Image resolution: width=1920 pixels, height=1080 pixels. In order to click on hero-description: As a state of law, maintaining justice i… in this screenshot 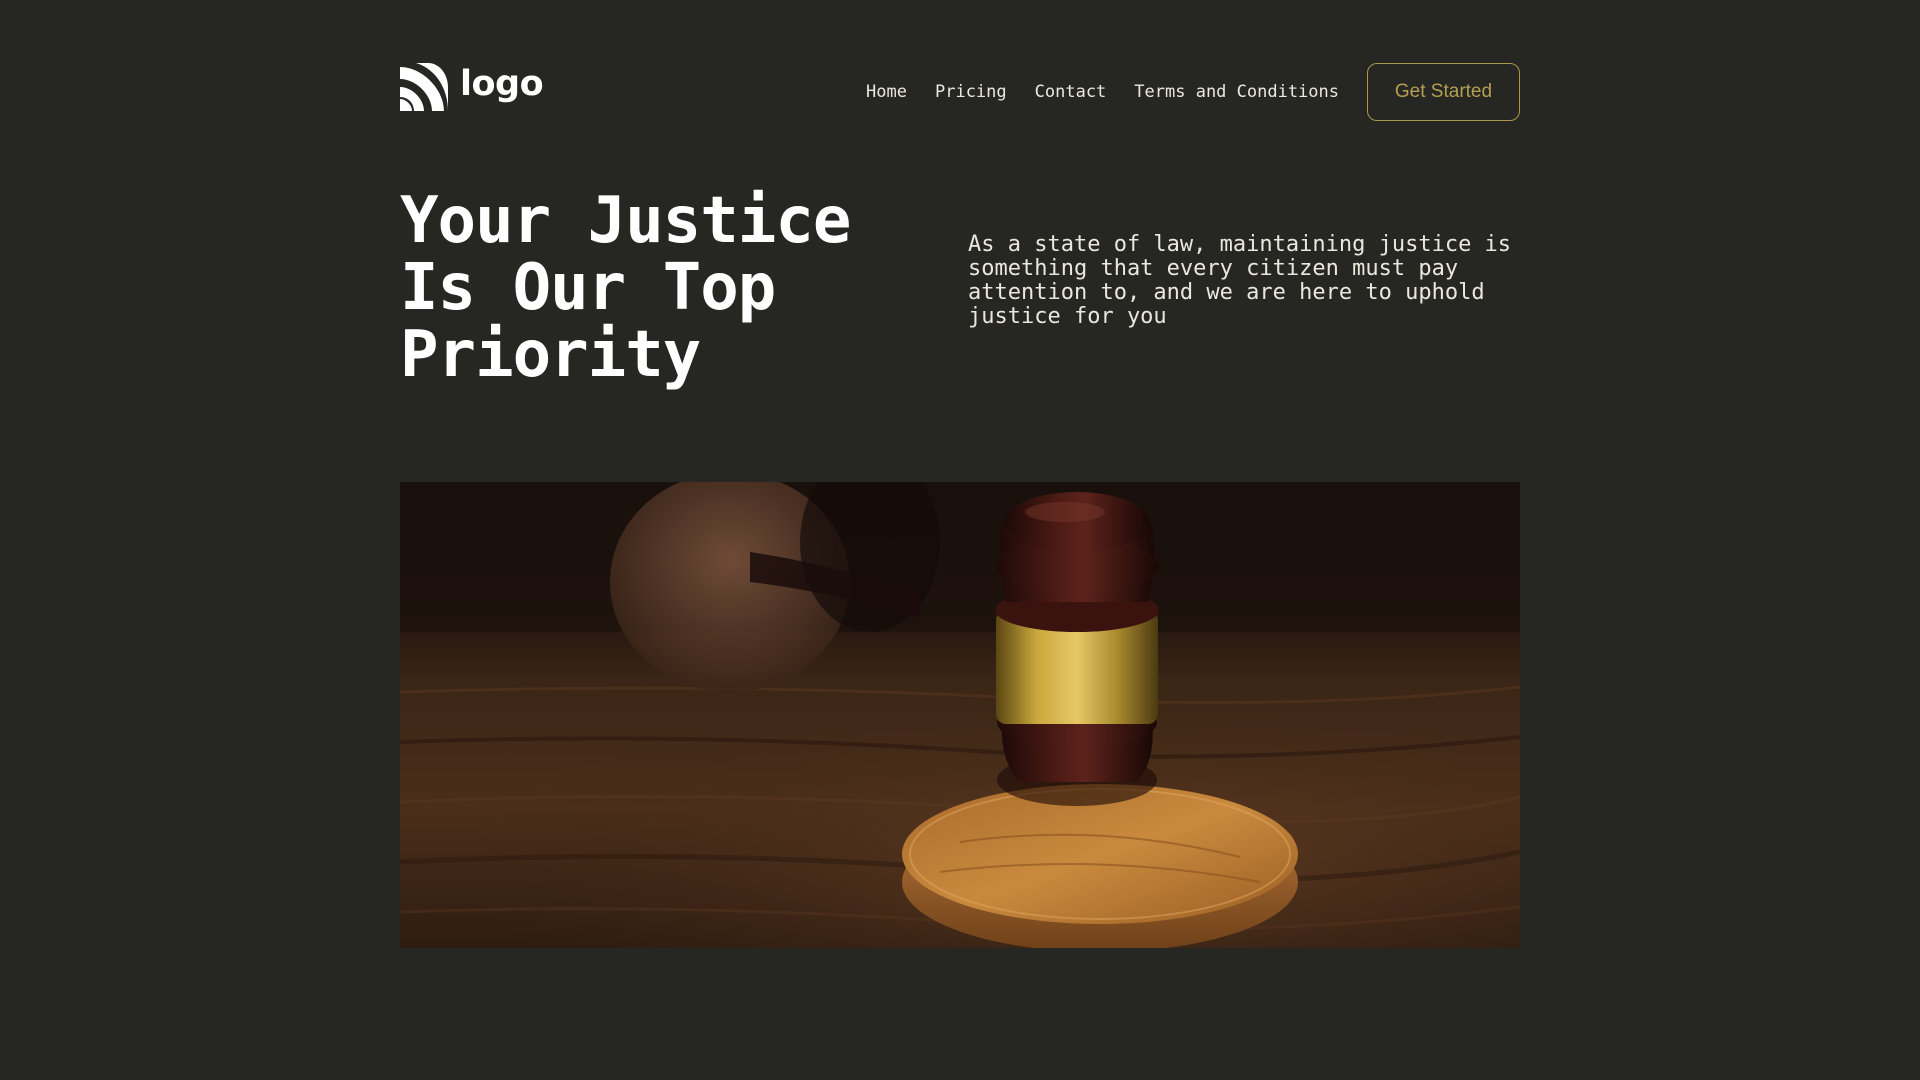, I will do `click(1240, 280)`.